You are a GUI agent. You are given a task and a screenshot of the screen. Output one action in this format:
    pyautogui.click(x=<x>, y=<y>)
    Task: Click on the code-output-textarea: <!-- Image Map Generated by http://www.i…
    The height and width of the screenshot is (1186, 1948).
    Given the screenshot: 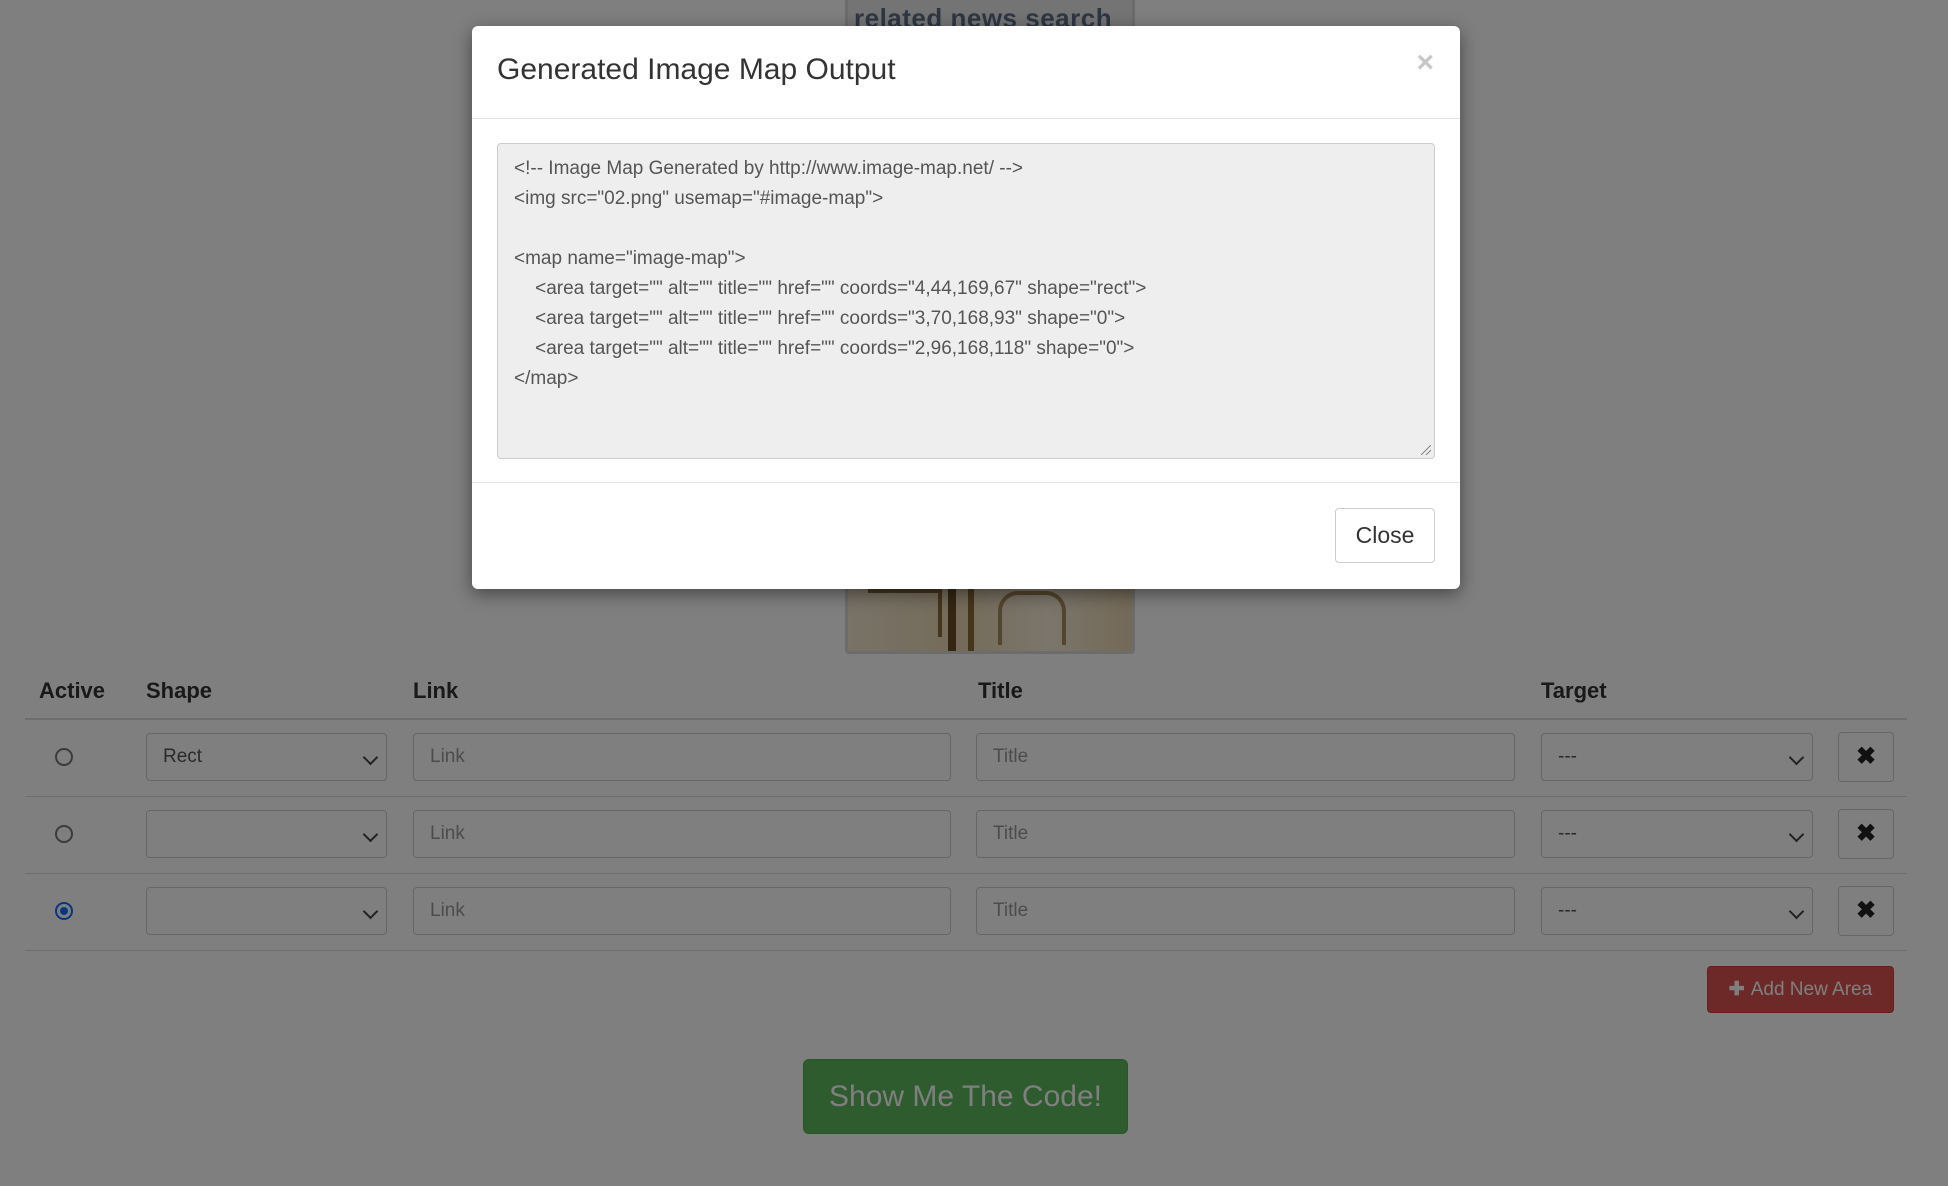 What is the action you would take?
    pyautogui.click(x=966, y=301)
    